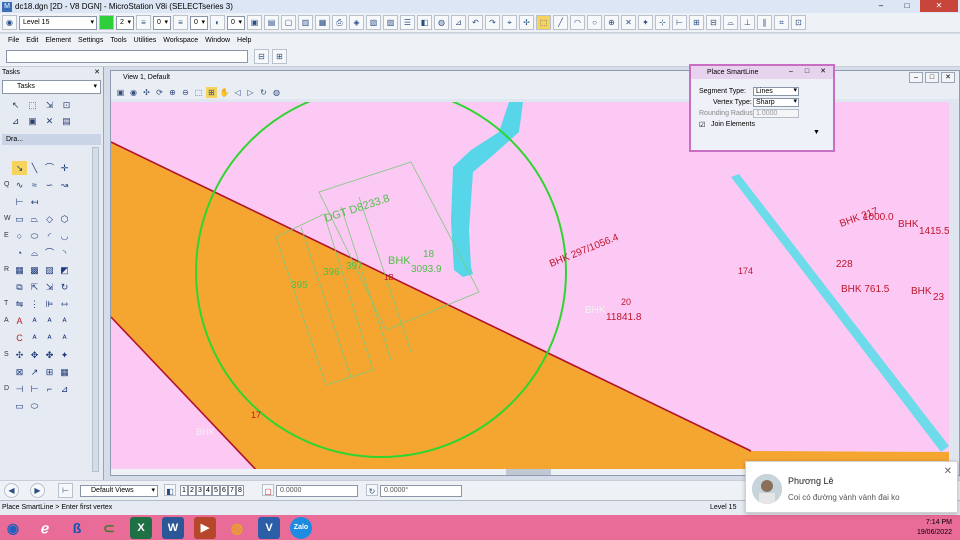 This screenshot has width=960, height=540. I want to click on view-1-button: 1, so click(184, 490).